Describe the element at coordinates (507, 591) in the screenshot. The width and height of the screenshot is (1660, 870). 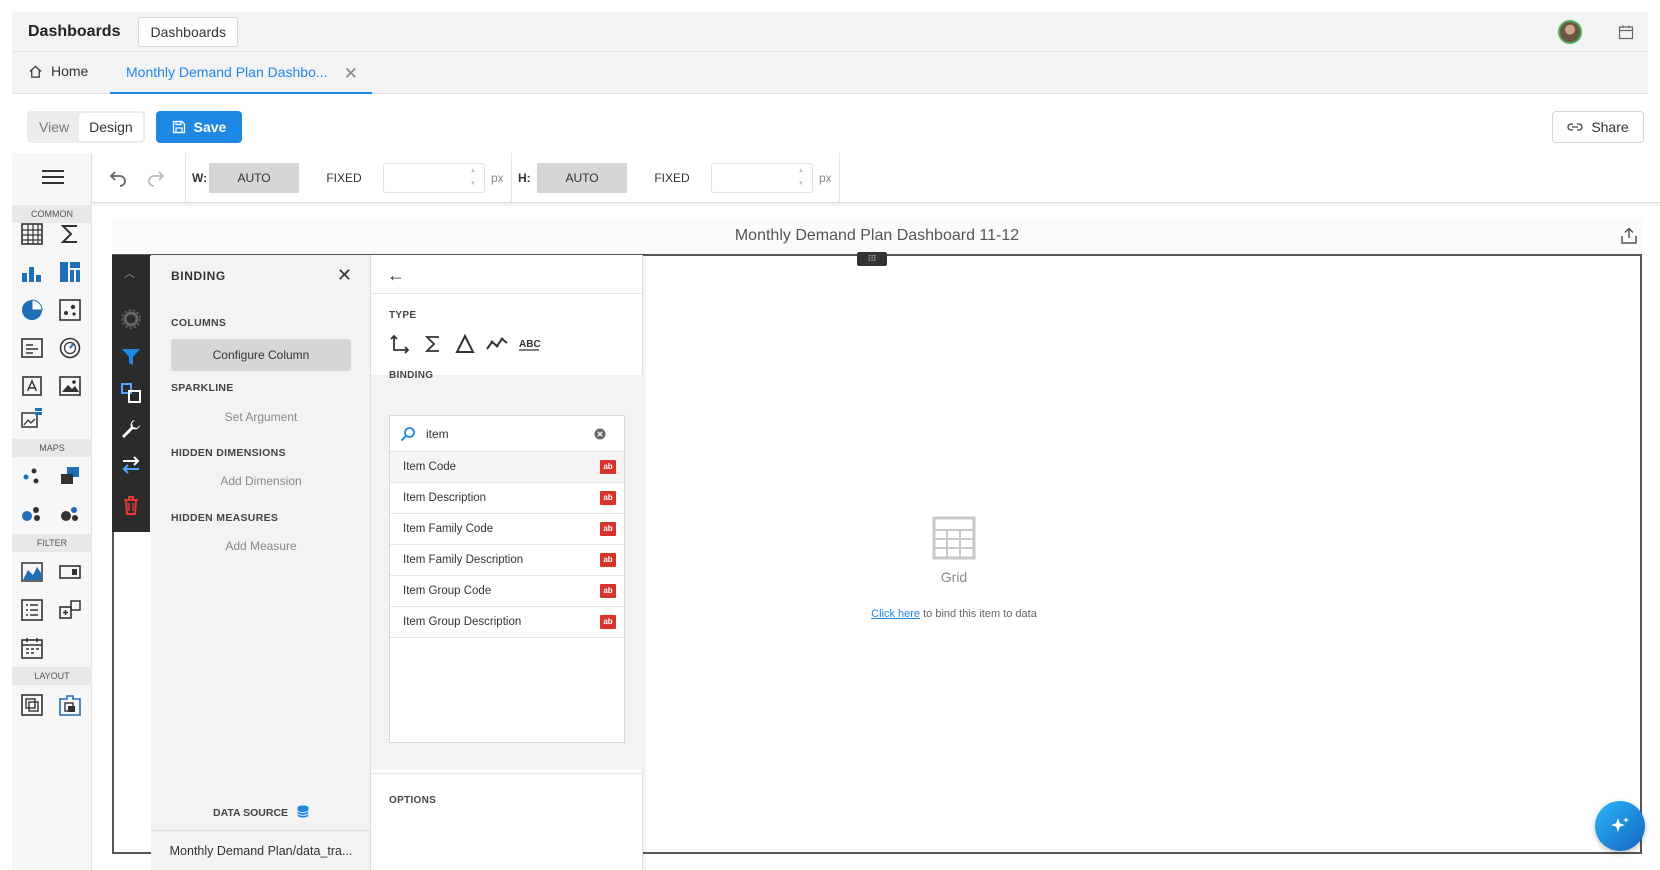
I see `field-item: Item Group Code ab` at that location.